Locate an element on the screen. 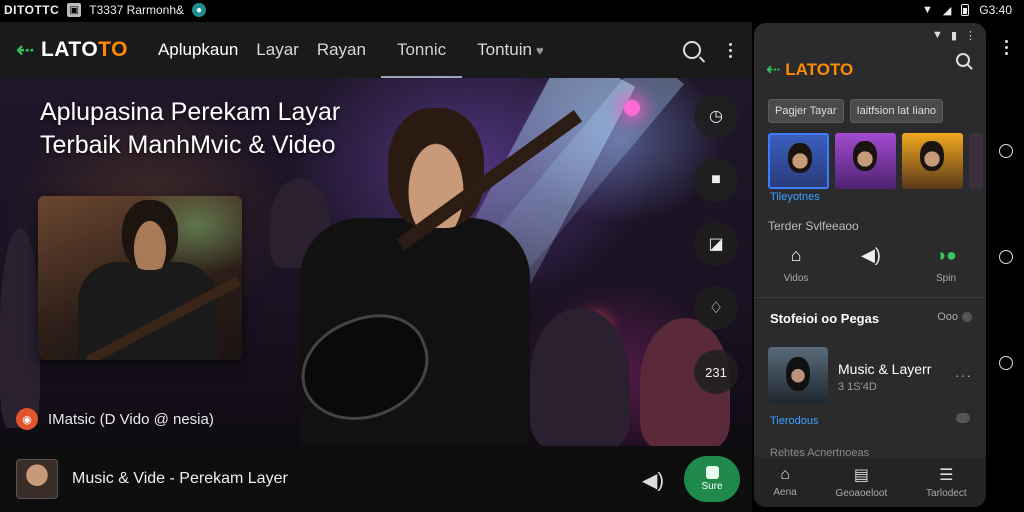 The image size is (1024, 512). location-icon: ♢ is located at coordinates (716, 308).